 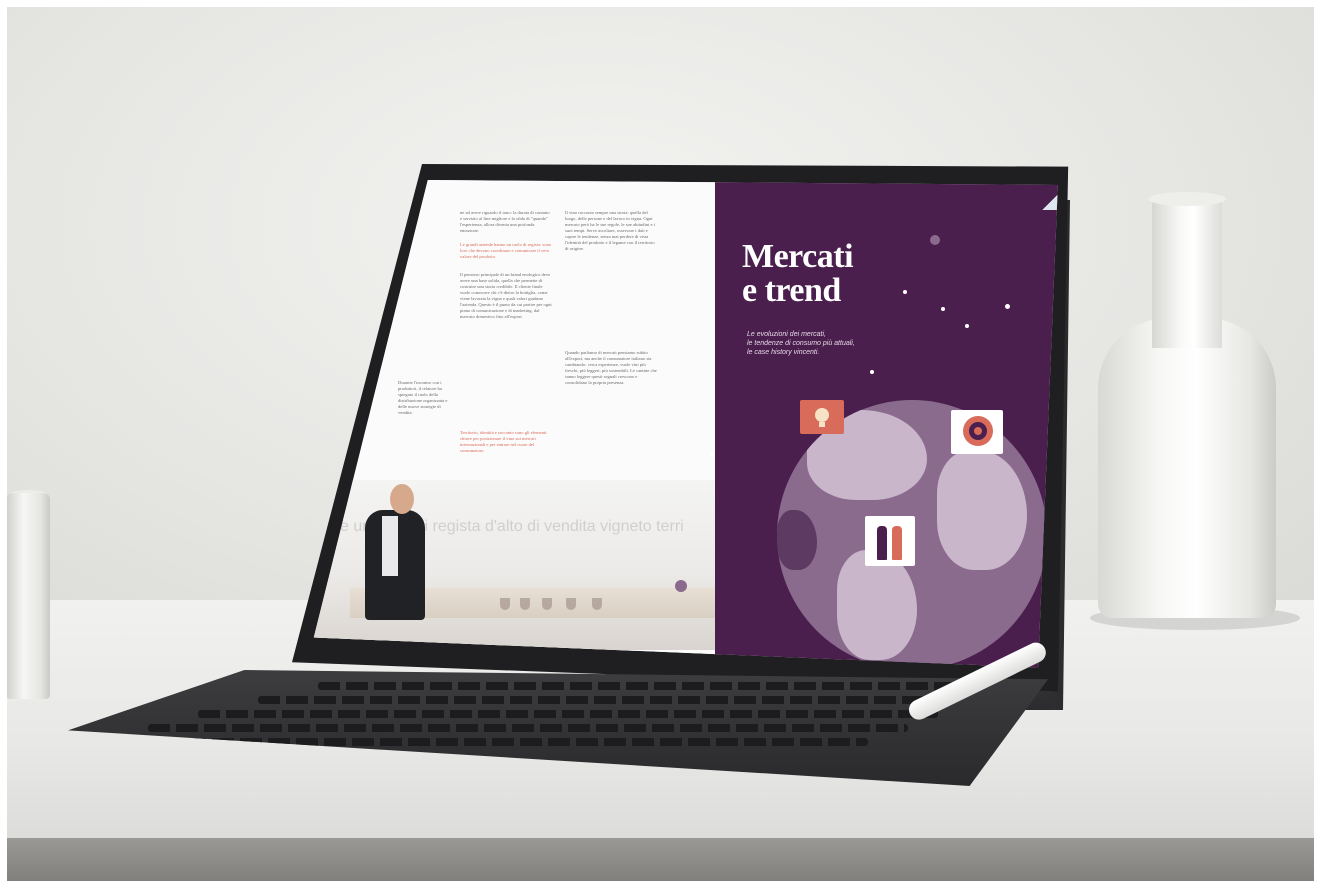 What do you see at coordinates (822, 417) in the screenshot?
I see `lightbulb-icon` at bounding box center [822, 417].